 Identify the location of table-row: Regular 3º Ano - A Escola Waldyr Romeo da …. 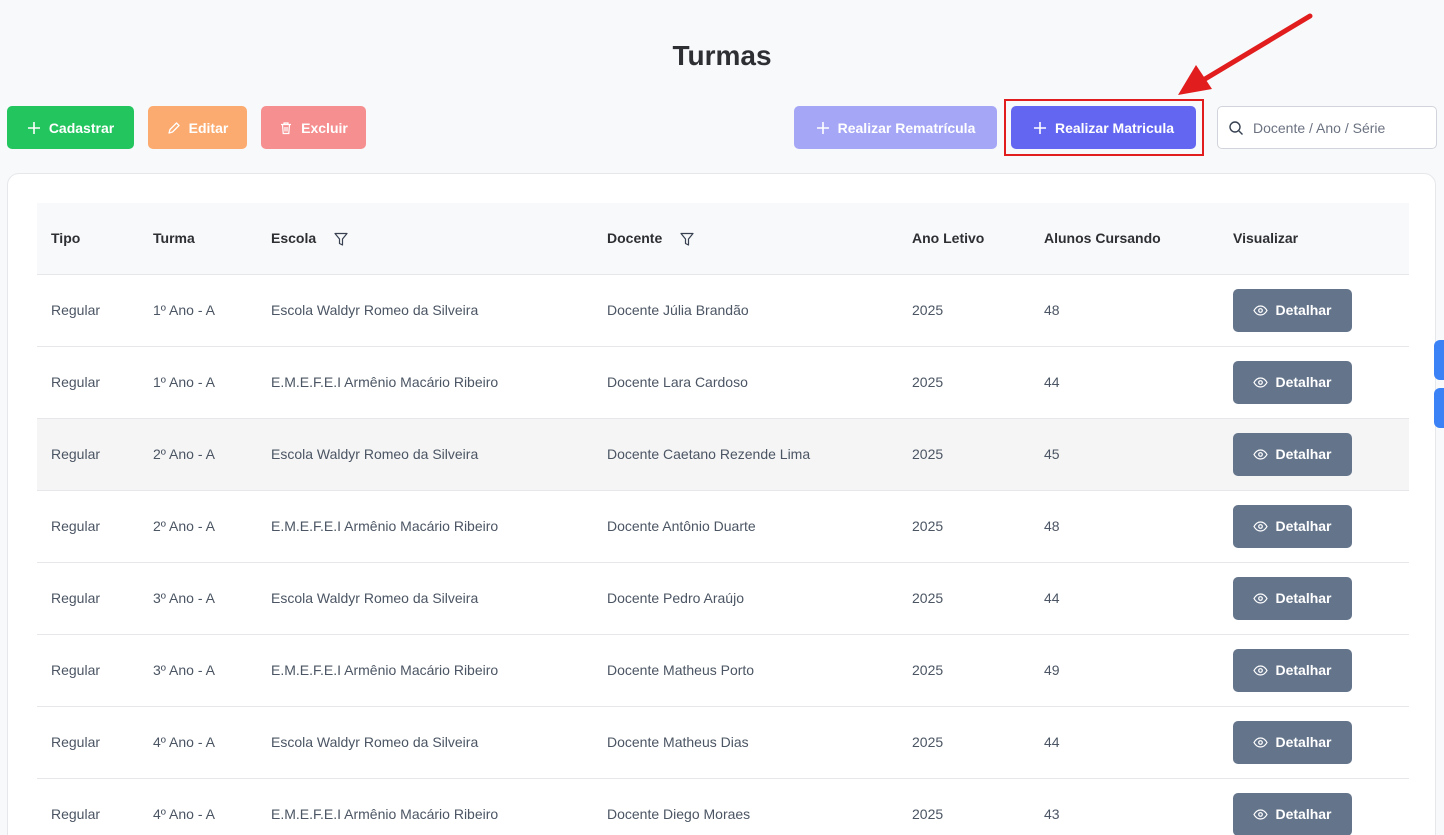
(723, 598).